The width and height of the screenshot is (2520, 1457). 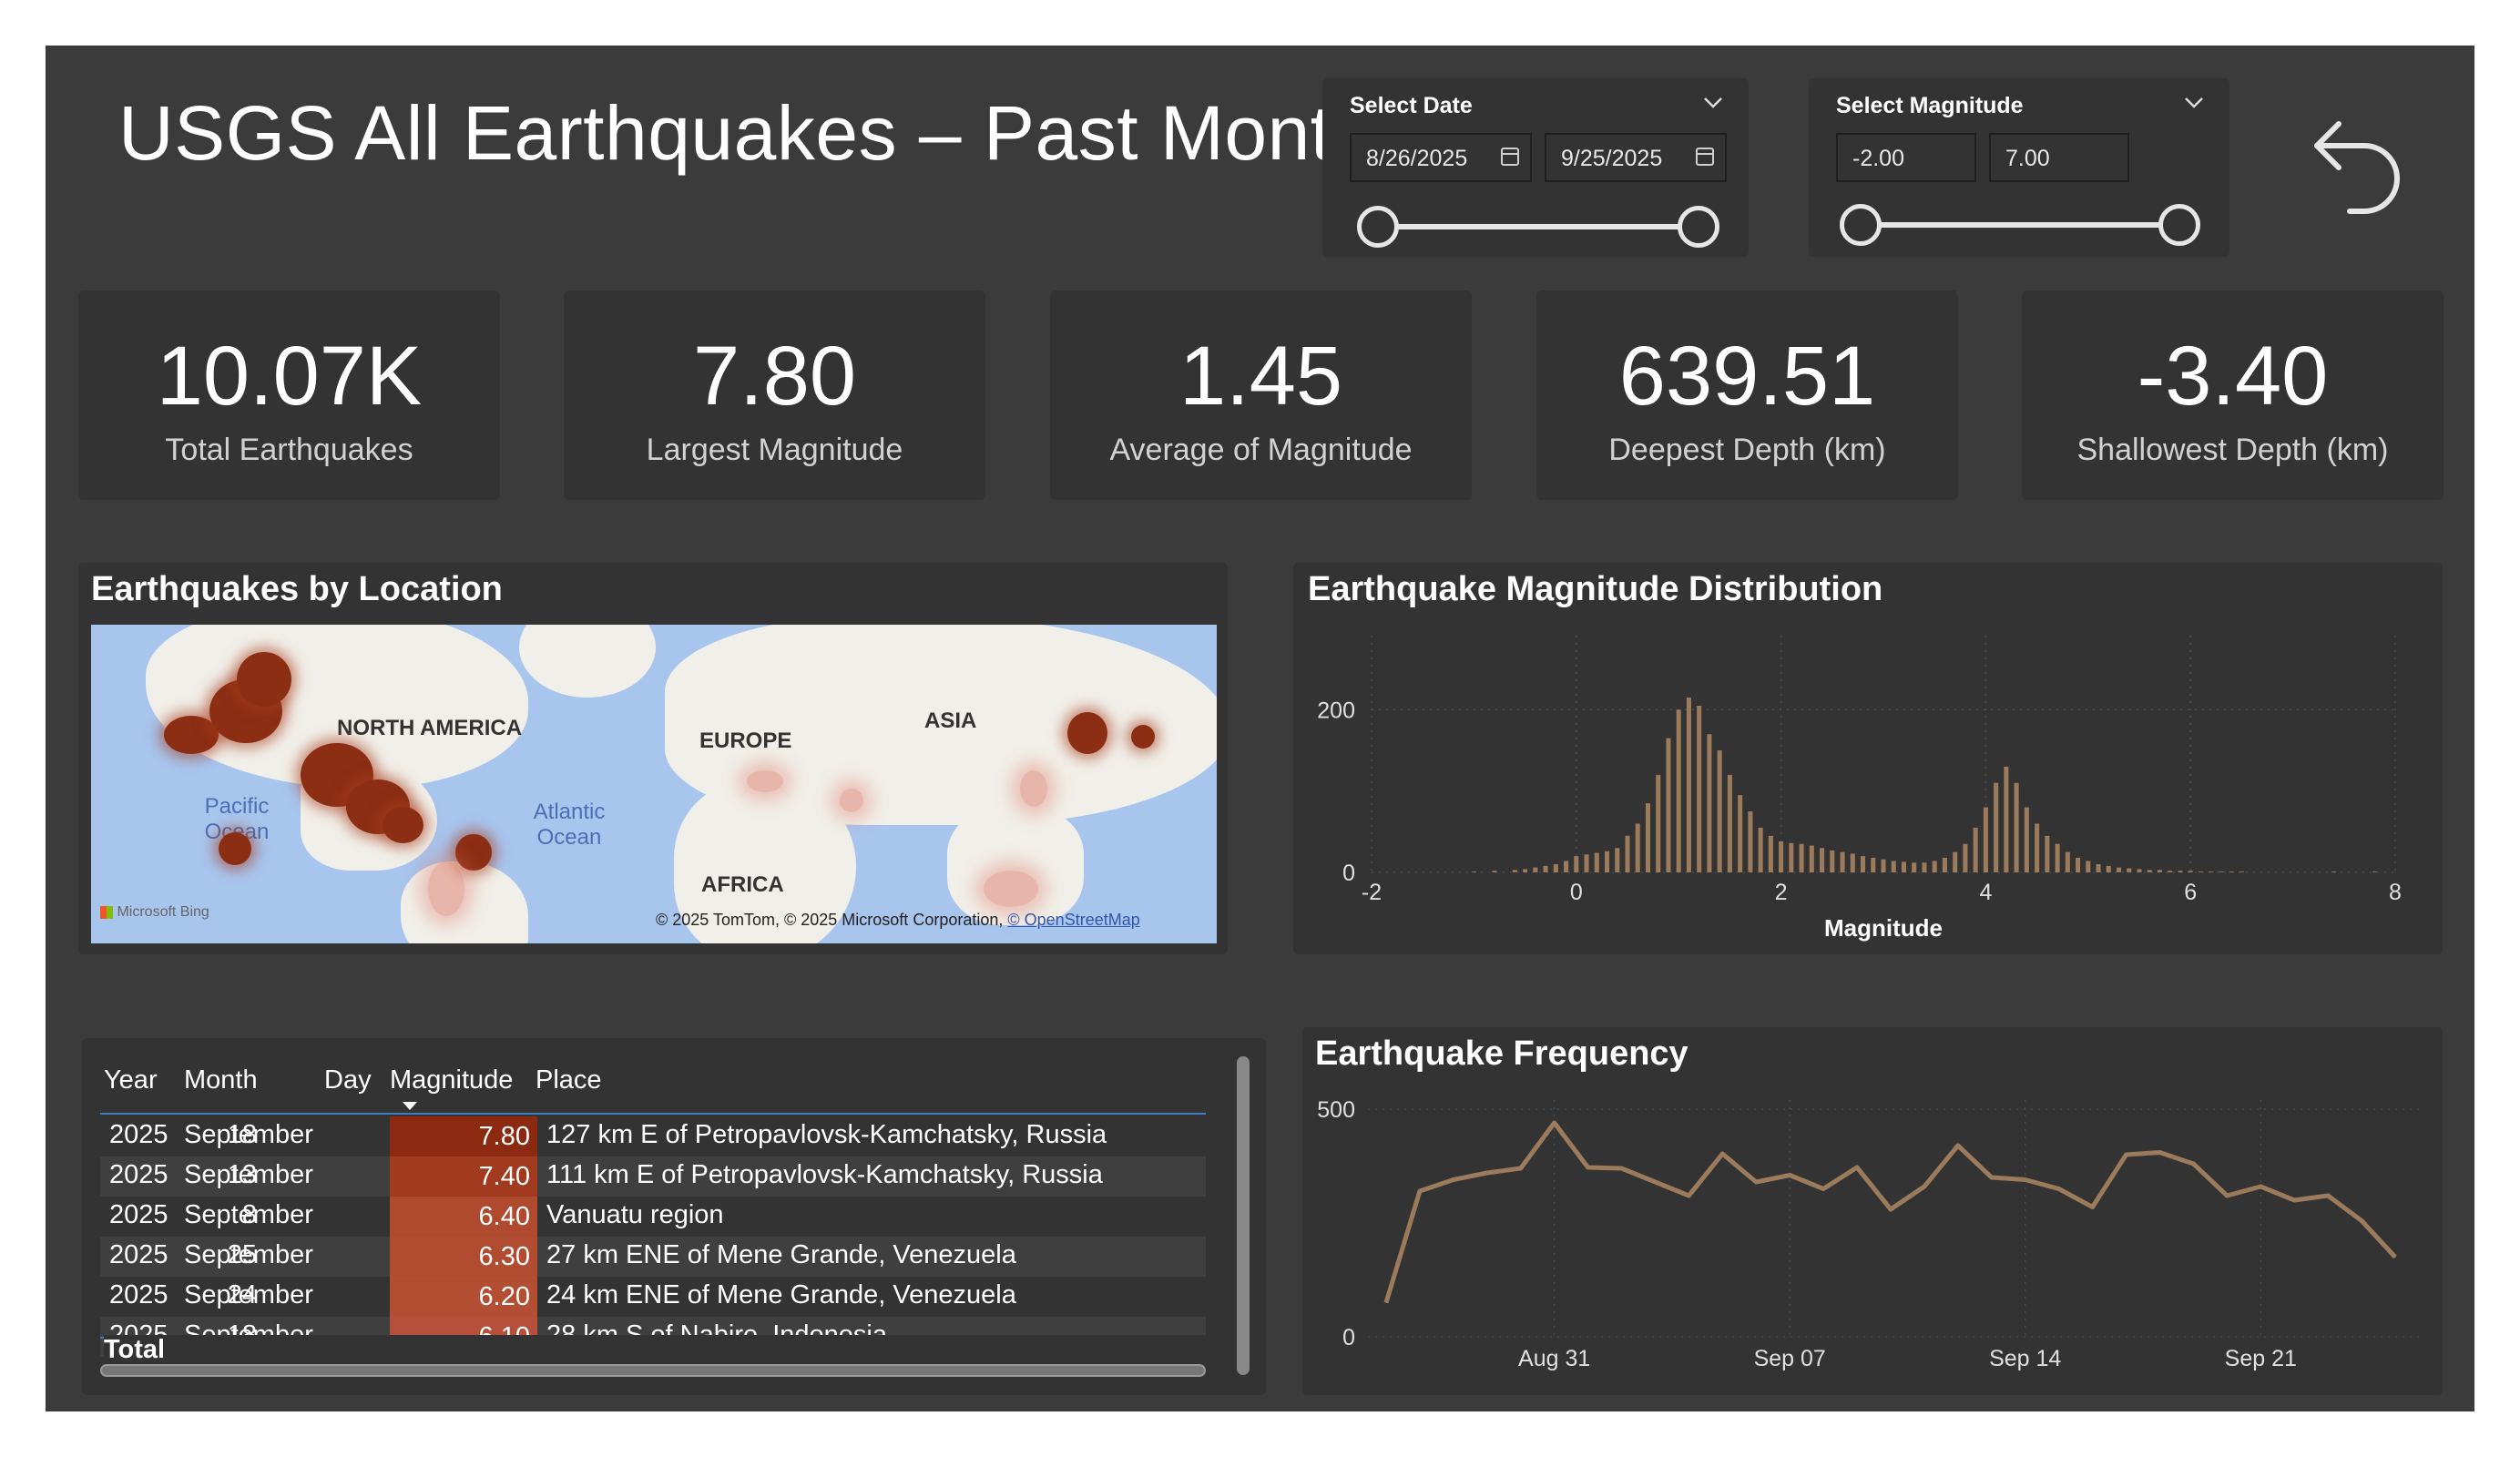 I want to click on magnitude-histogram: -2 0 2 4 6 8 0 200 Magnitude, so click(x=1868, y=759).